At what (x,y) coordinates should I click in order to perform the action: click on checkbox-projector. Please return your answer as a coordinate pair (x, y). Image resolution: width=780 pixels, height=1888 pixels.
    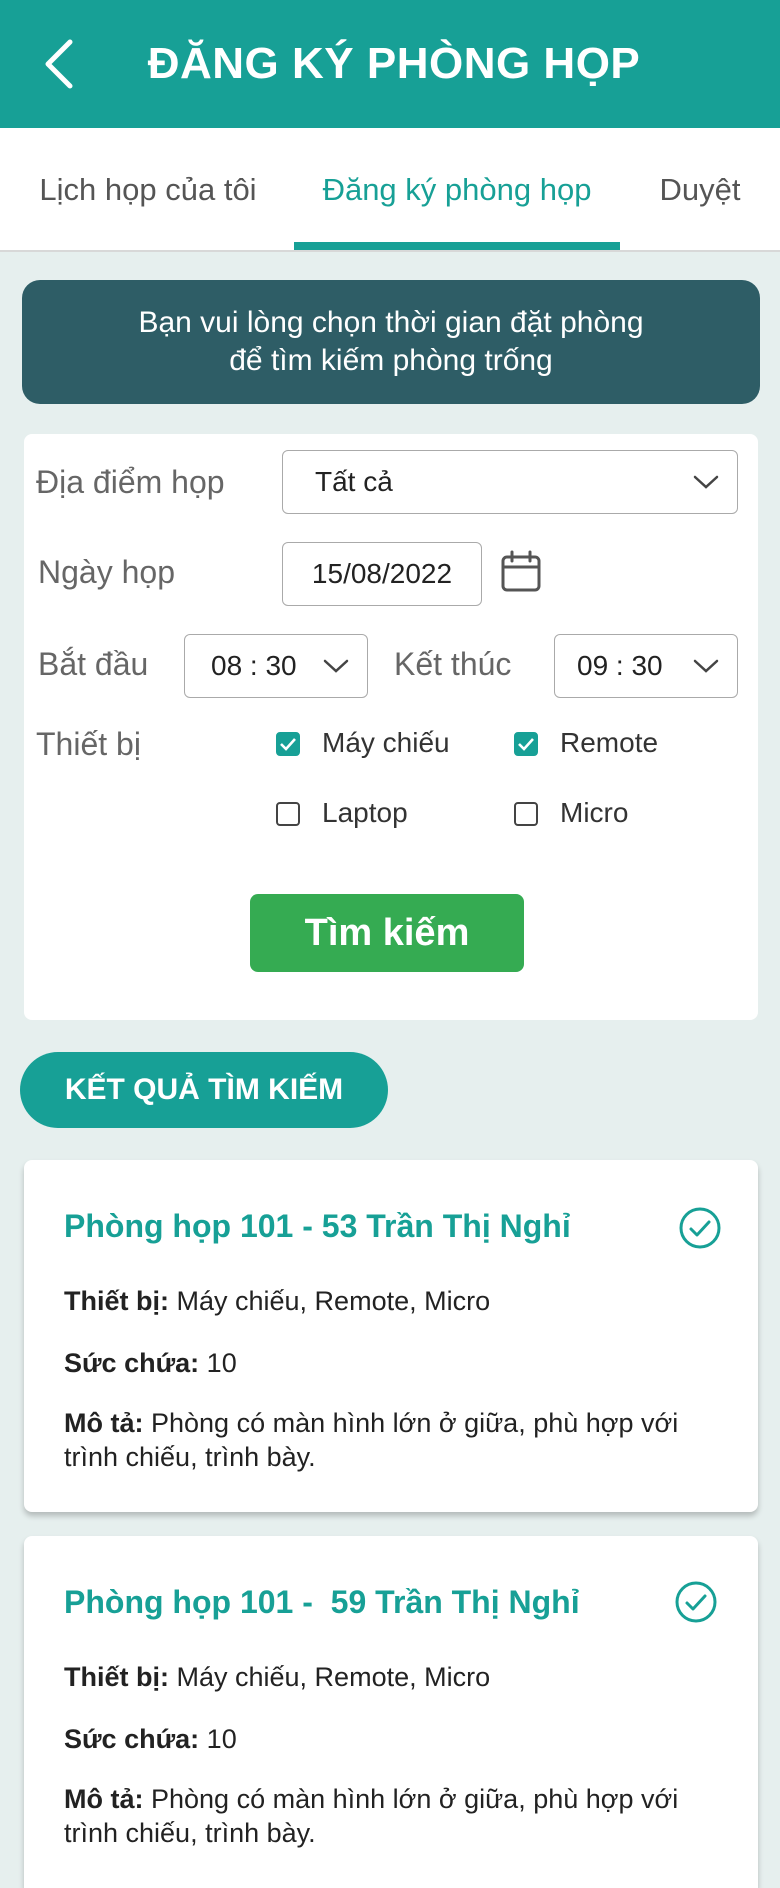
    Looking at the image, I should click on (288, 744).